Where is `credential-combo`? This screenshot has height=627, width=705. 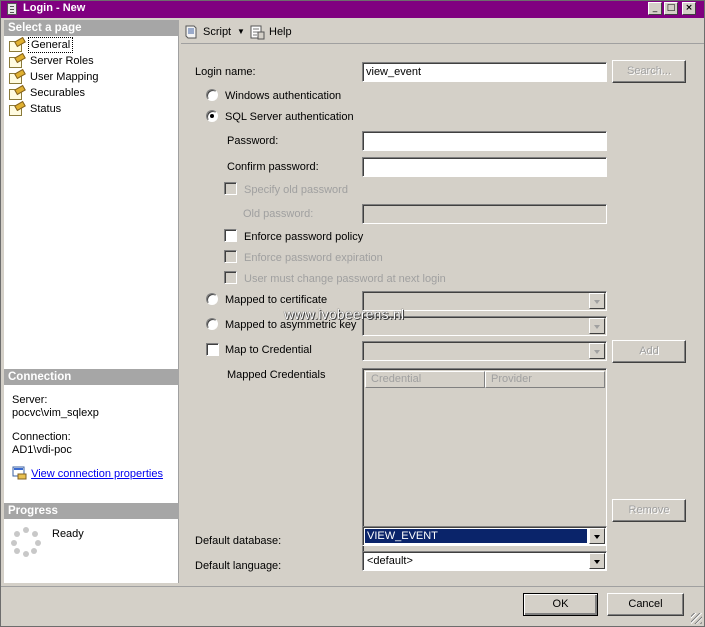 credential-combo is located at coordinates (484, 351).